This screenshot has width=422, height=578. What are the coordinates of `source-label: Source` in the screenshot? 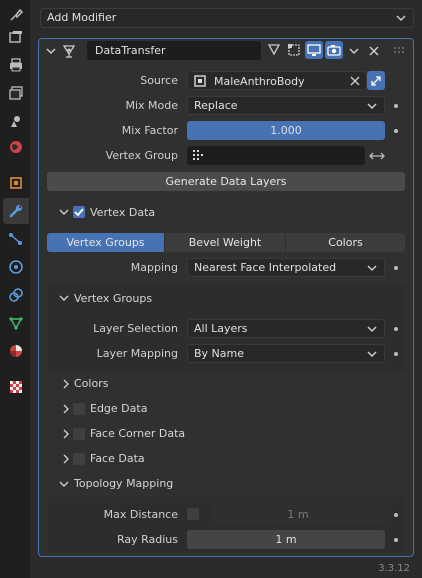 It's located at (159, 80).